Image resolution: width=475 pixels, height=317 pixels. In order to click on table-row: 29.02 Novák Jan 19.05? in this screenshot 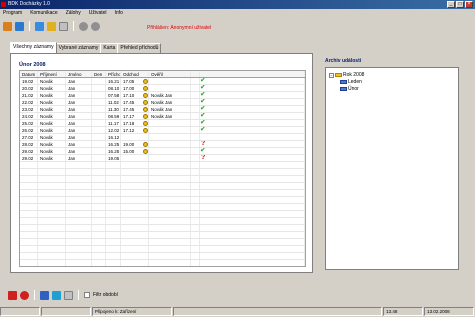, I will do `click(162, 158)`.